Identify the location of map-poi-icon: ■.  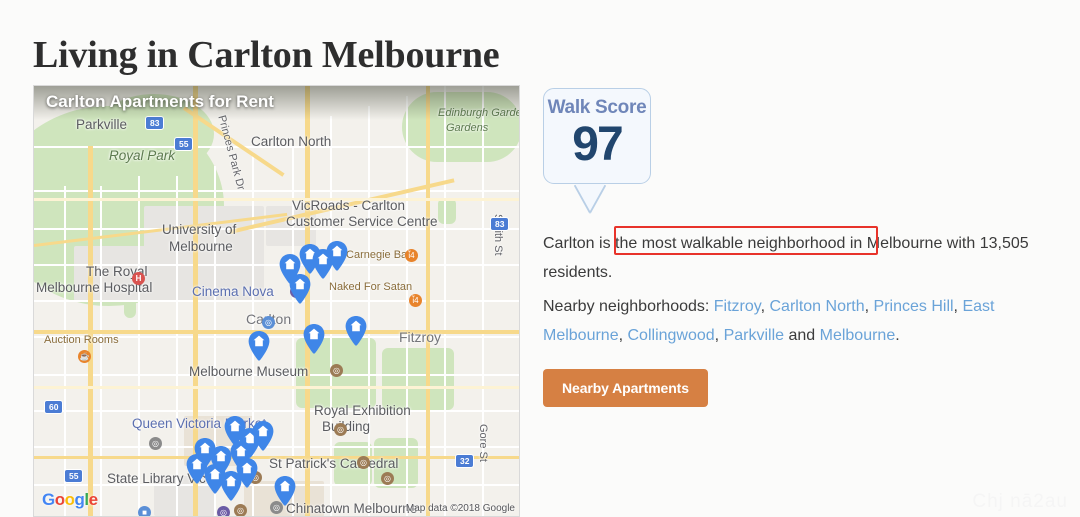
(144, 511).